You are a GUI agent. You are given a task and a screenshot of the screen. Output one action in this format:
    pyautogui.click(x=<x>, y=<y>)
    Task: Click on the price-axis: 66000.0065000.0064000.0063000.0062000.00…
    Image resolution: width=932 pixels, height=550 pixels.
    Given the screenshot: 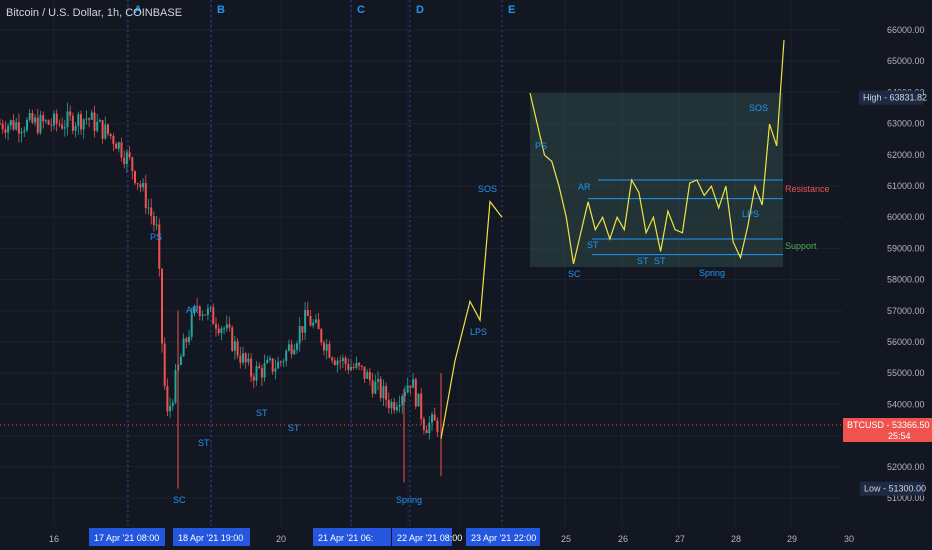 What is the action you would take?
    pyautogui.click(x=887, y=263)
    